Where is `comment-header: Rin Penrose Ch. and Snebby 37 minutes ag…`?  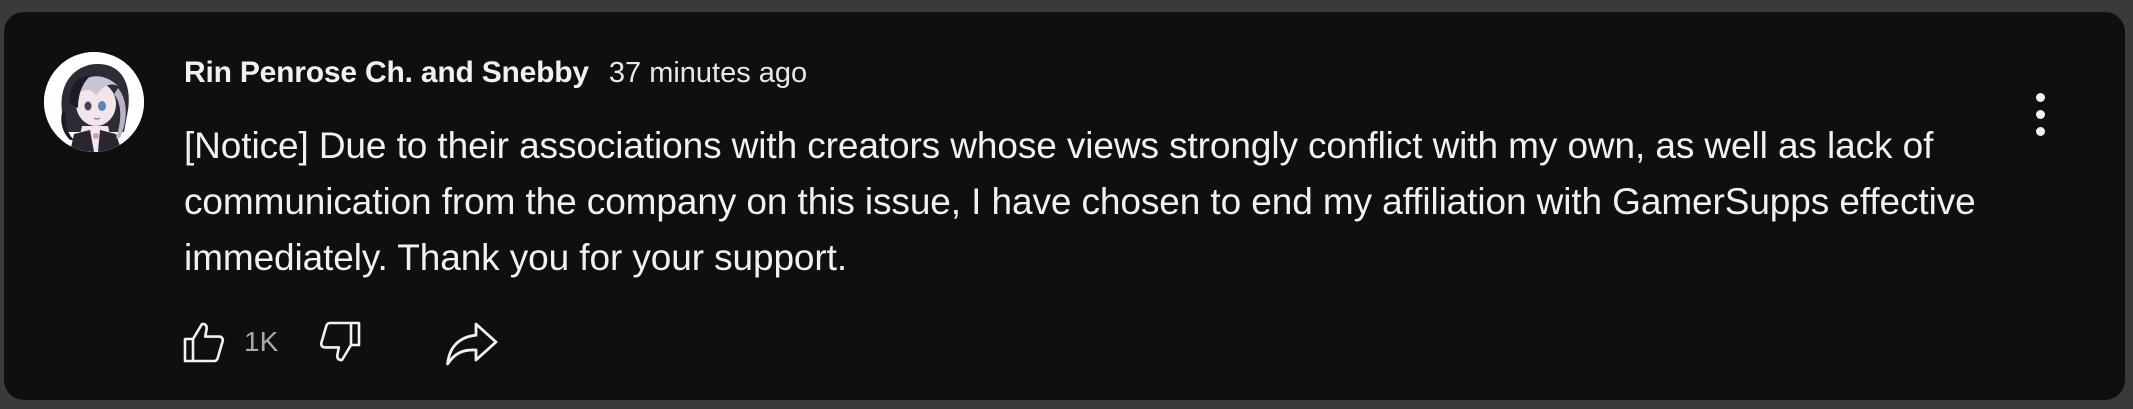 comment-header: Rin Penrose Ch. and Snebby 37 minutes ag… is located at coordinates (495, 73).